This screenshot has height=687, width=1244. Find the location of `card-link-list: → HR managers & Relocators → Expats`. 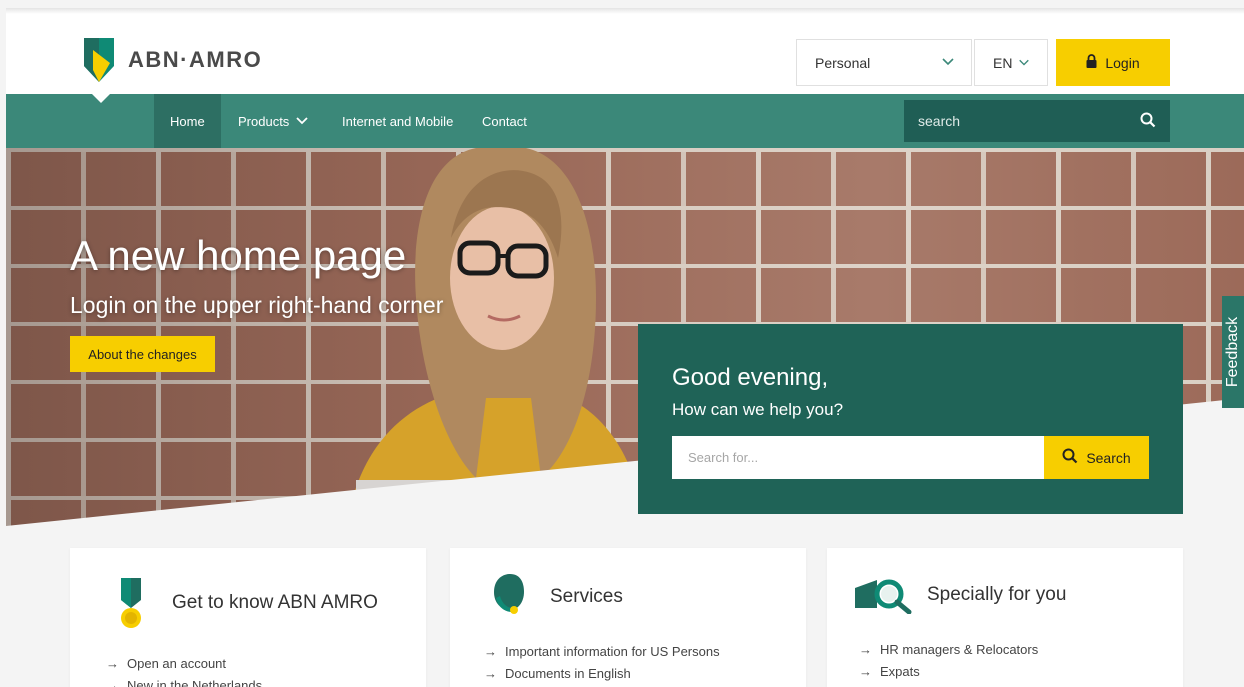

card-link-list: → HR managers & Relocators → Expats is located at coordinates (948, 660).